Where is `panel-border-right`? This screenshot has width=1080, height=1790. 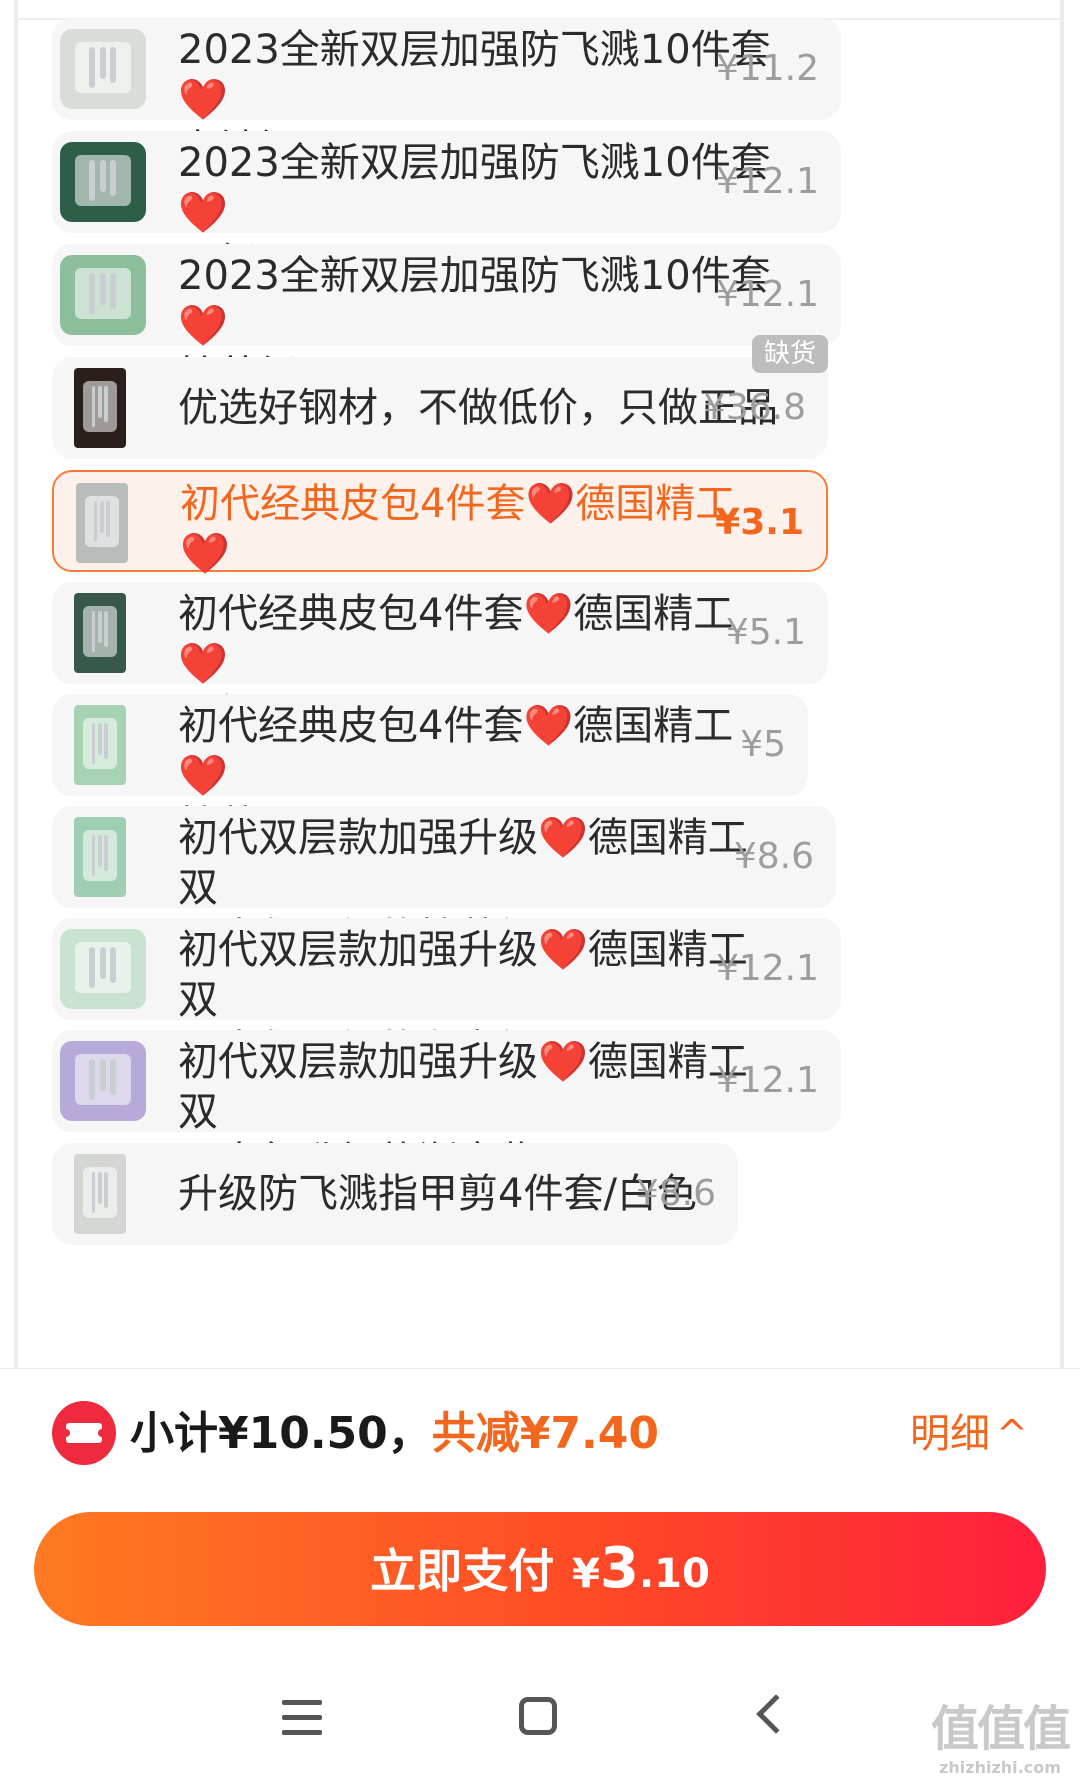
panel-border-right is located at coordinates (1062, 684).